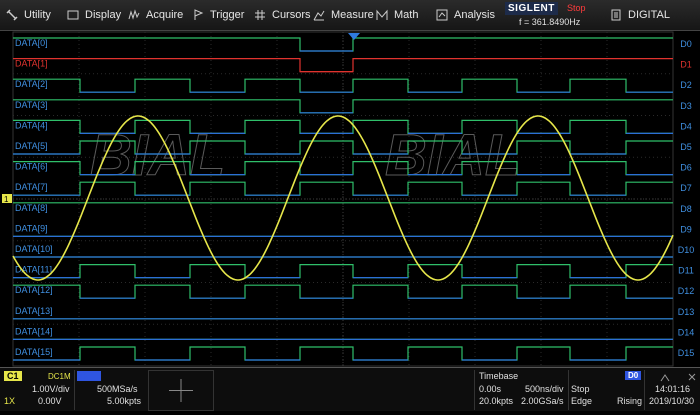  What do you see at coordinates (686, 147) in the screenshot?
I see `digital-right-label: D5` at bounding box center [686, 147].